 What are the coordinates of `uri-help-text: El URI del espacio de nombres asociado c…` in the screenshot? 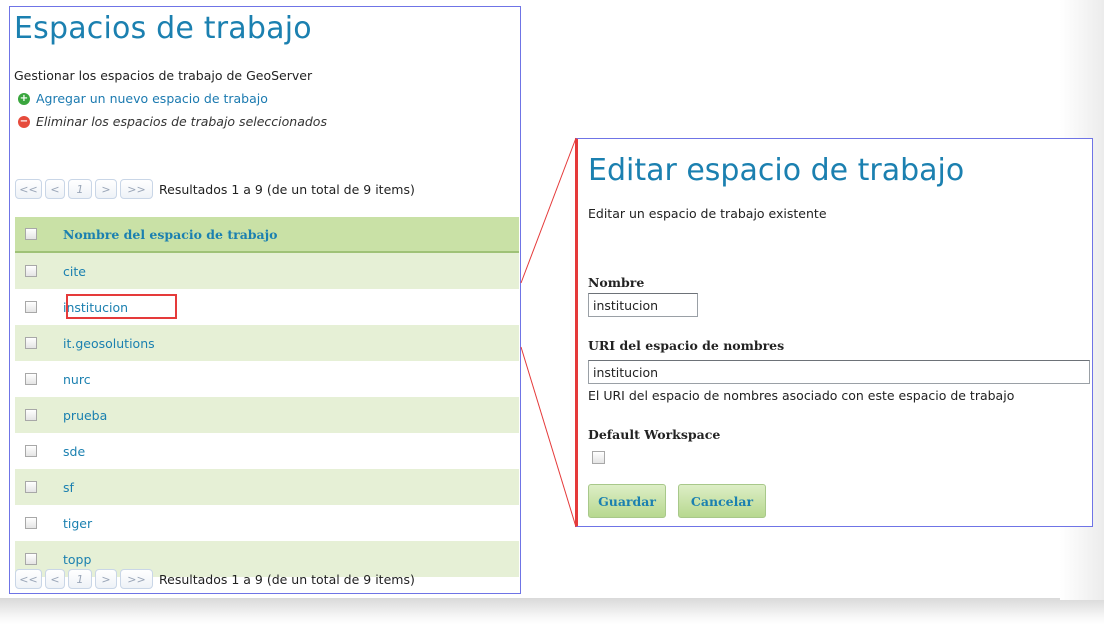 It's located at (801, 395).